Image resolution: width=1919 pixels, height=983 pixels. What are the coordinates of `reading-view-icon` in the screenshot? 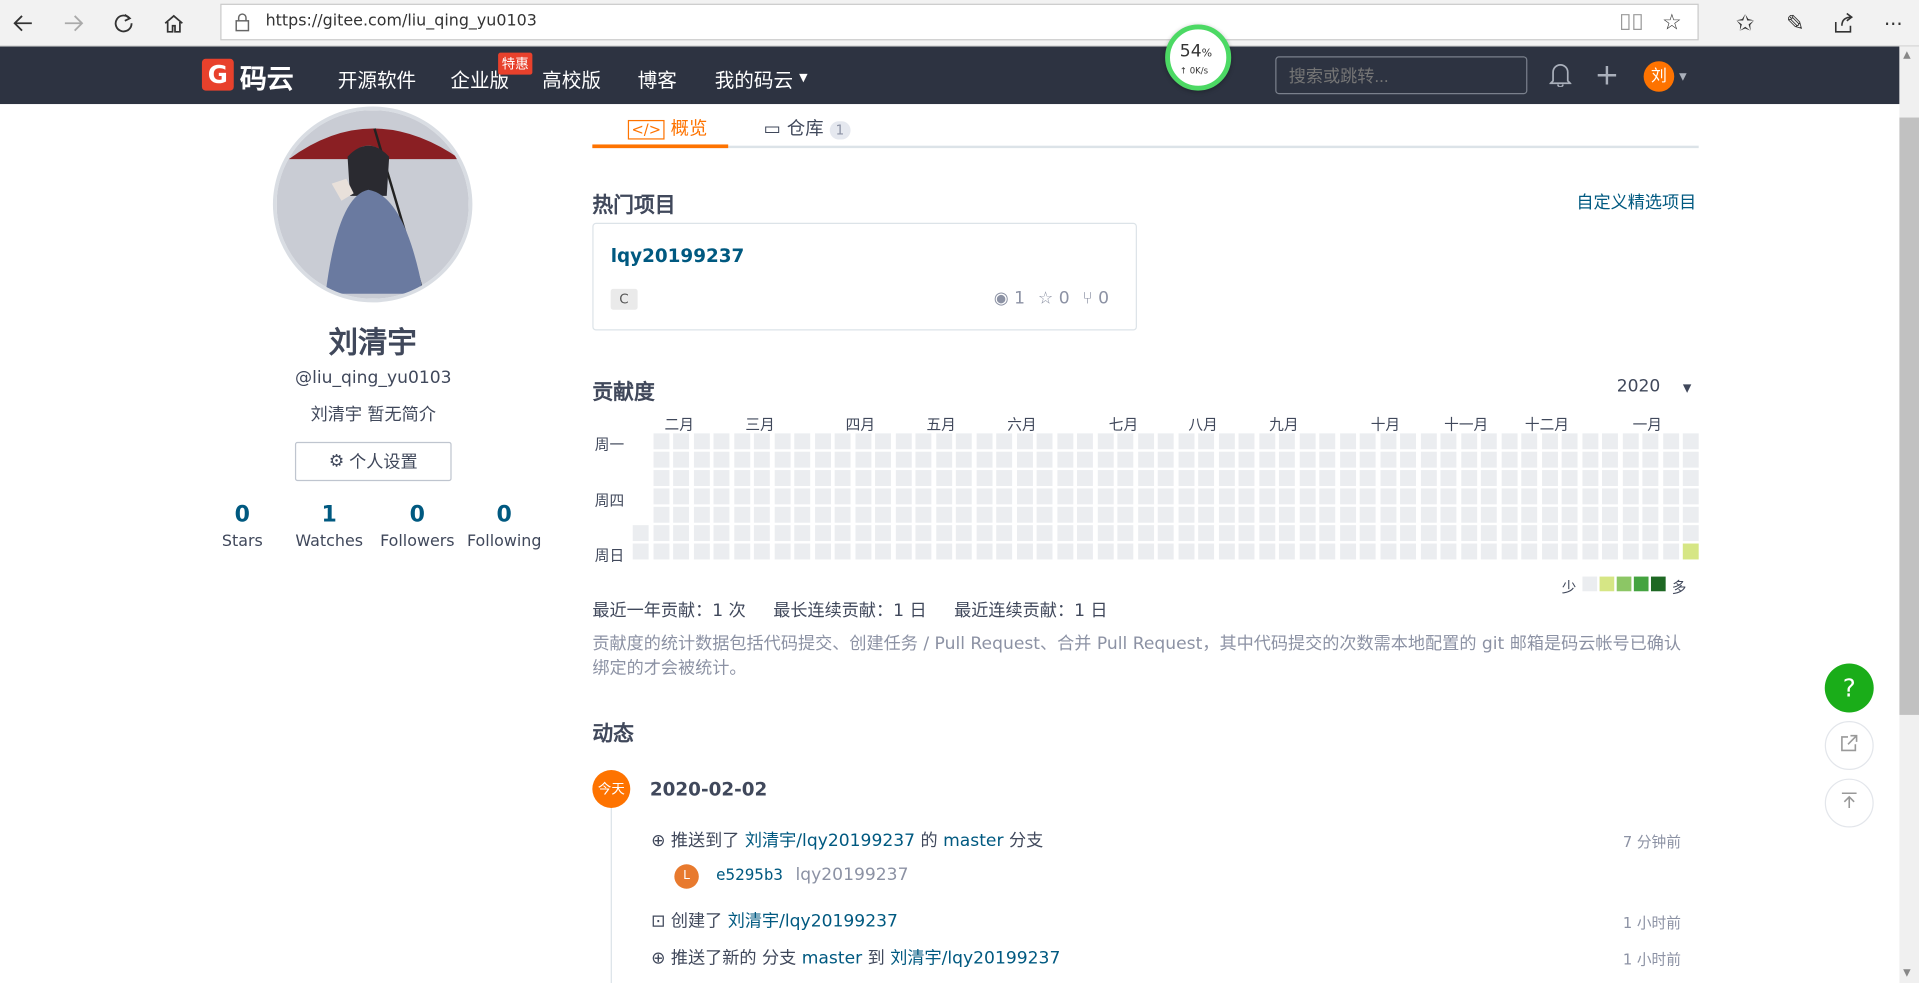 It's located at (1631, 24).